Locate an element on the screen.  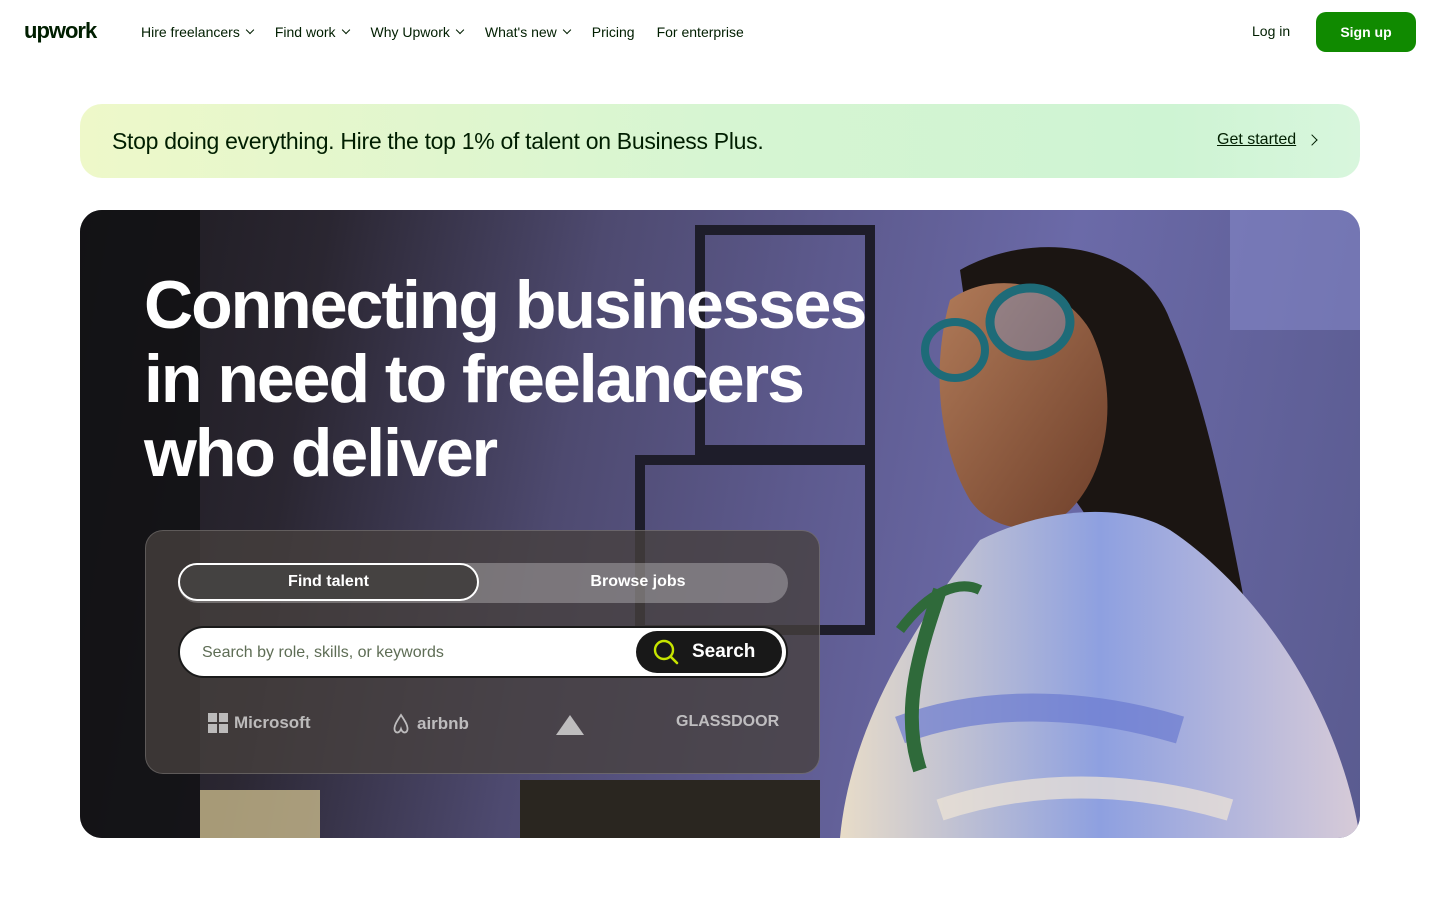
brand-name: GLASSDOOR is located at coordinates (728, 721).